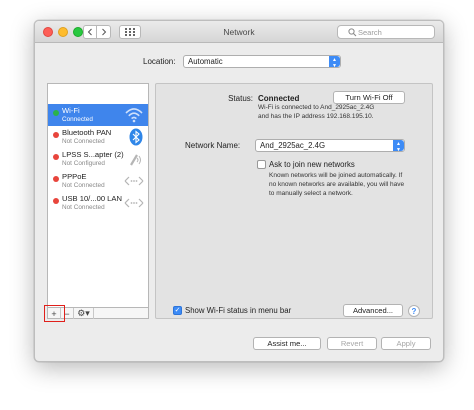 The height and width of the screenshot is (410, 474). Describe the element at coordinates (92, 198) in the screenshot. I see `service-name: USB 10/...00 LAN` at that location.